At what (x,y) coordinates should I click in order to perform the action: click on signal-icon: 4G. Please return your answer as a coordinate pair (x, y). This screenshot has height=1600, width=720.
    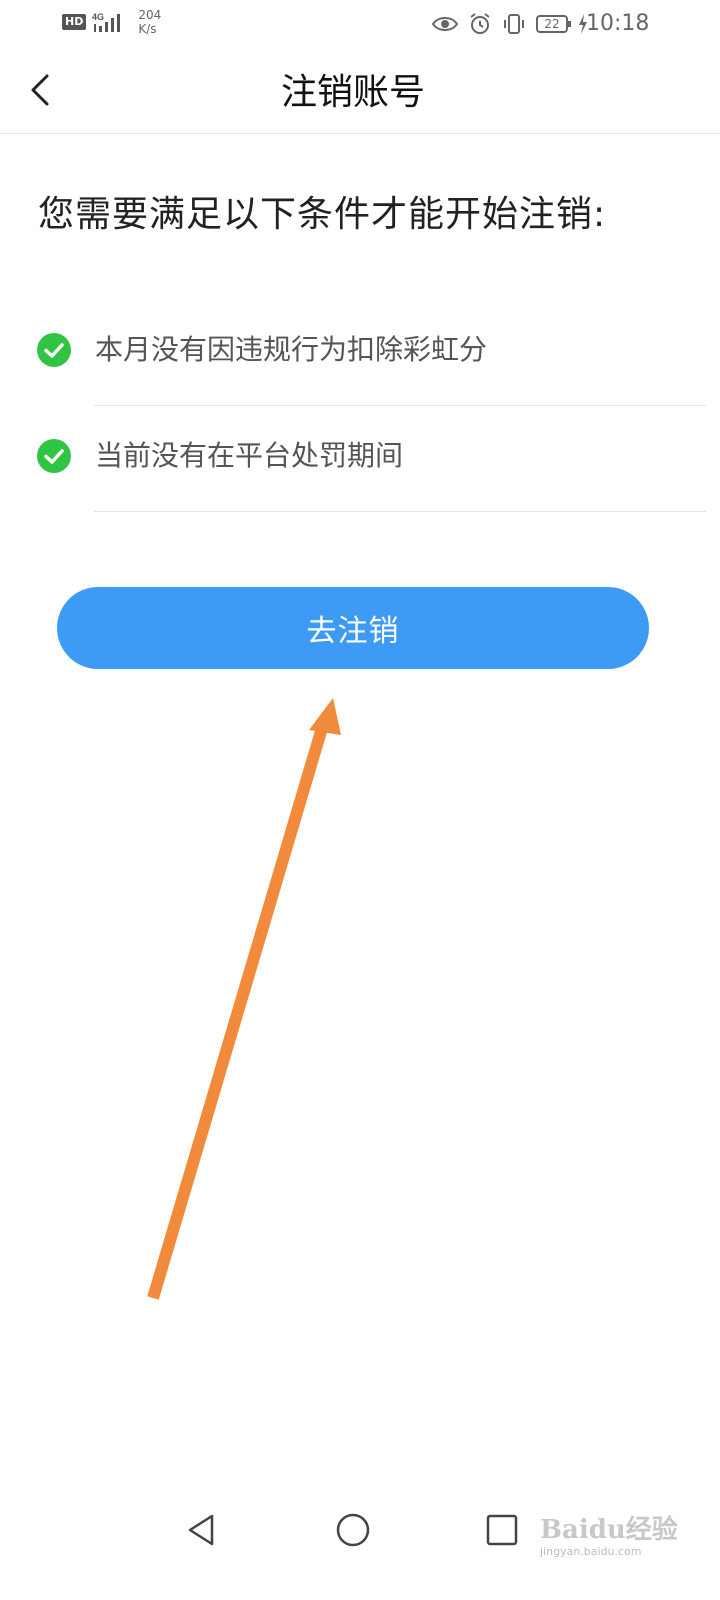
    Looking at the image, I should click on (106, 22).